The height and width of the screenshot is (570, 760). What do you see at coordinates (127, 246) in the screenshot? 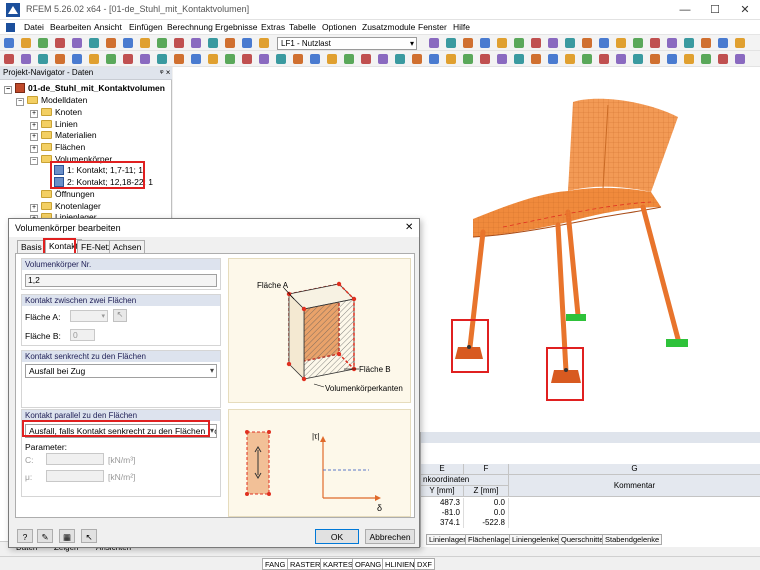
I see `tab-achsen: Achsen` at bounding box center [127, 246].